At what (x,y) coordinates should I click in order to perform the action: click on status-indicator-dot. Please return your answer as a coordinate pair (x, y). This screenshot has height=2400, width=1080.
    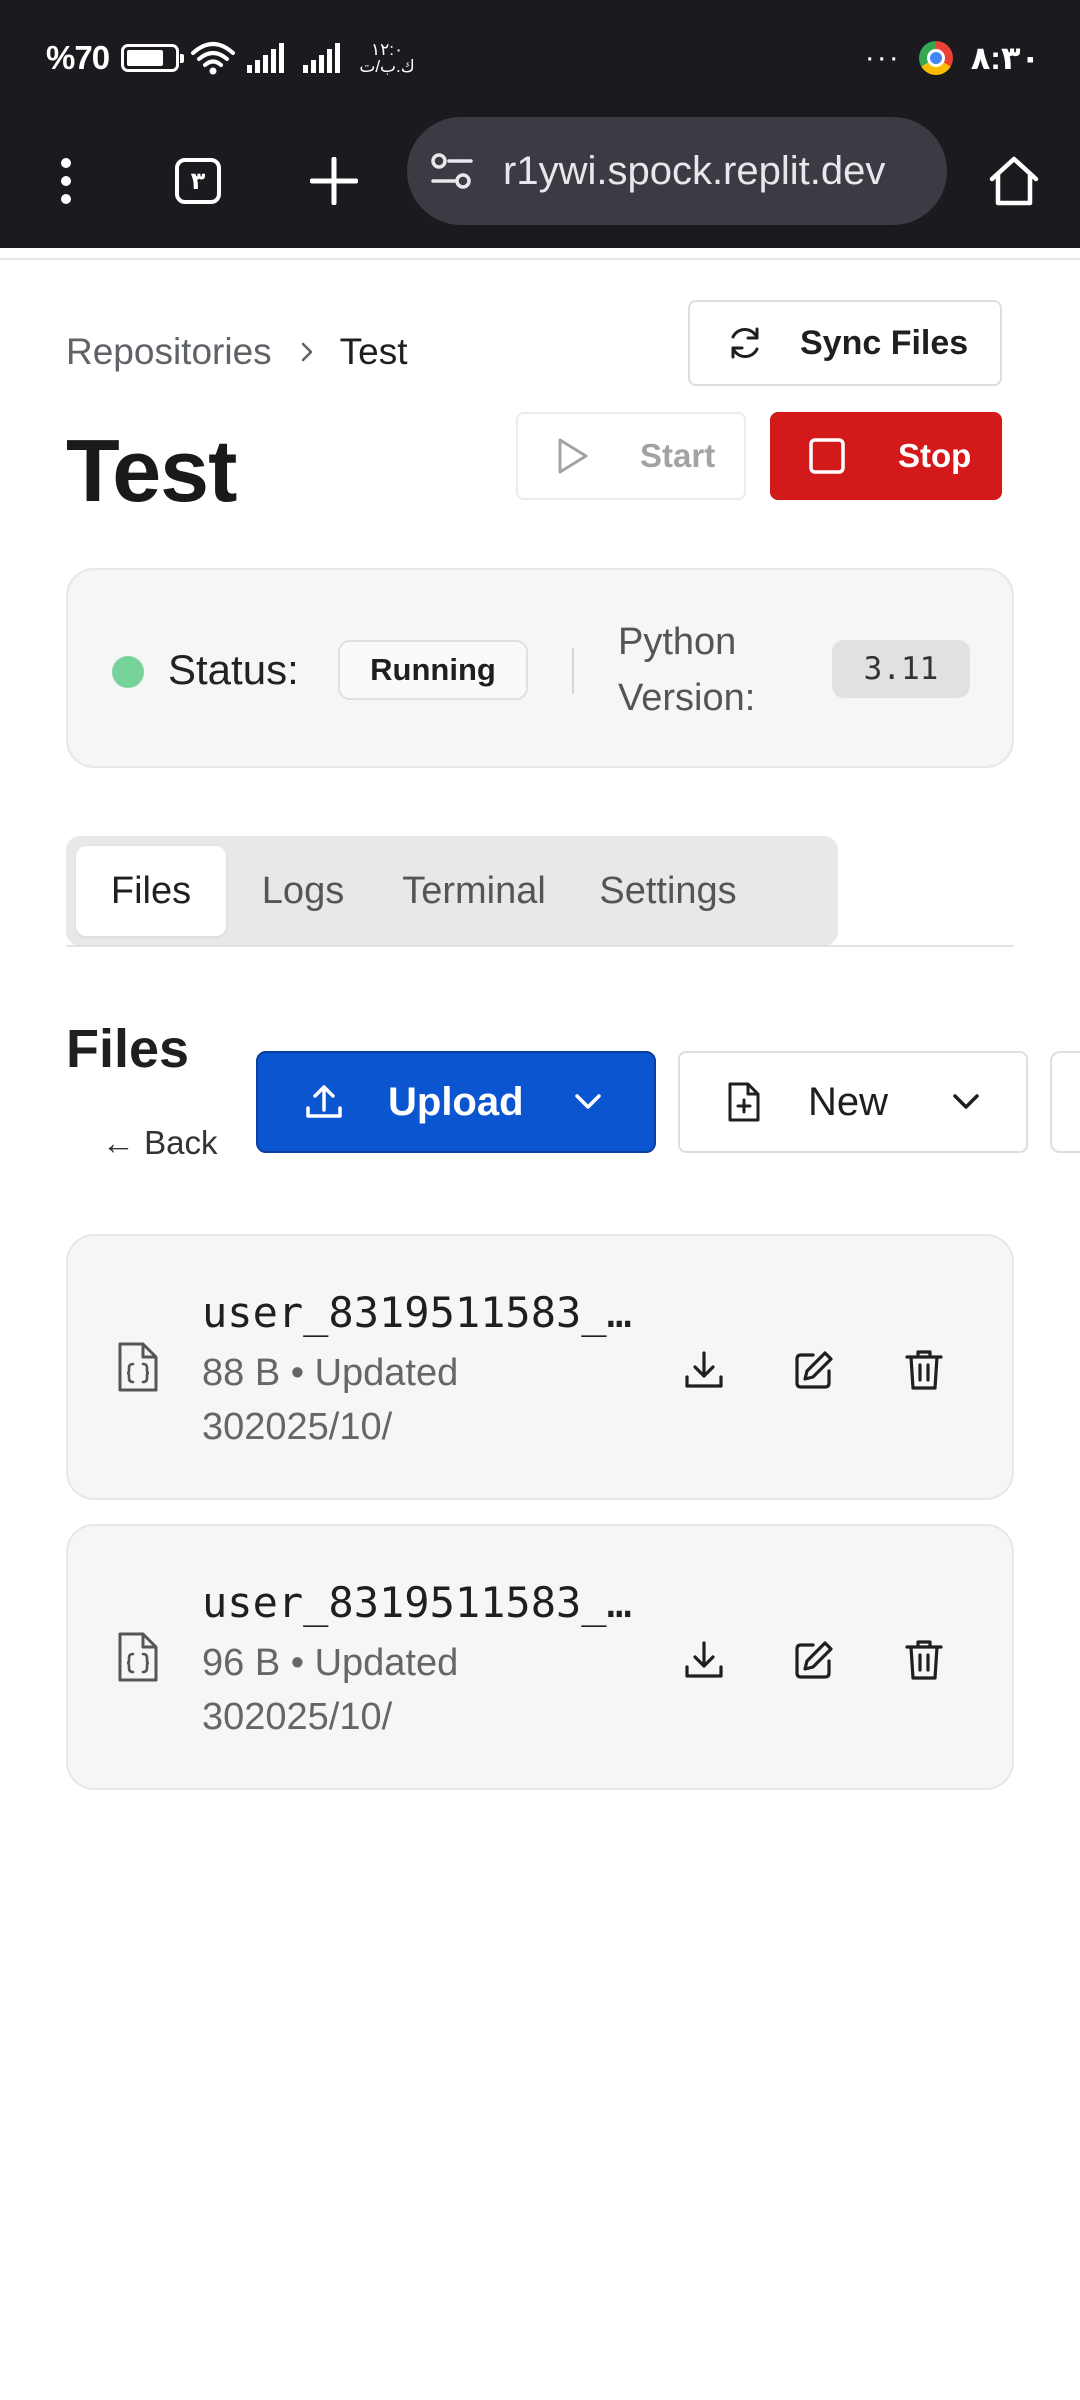
    Looking at the image, I should click on (128, 672).